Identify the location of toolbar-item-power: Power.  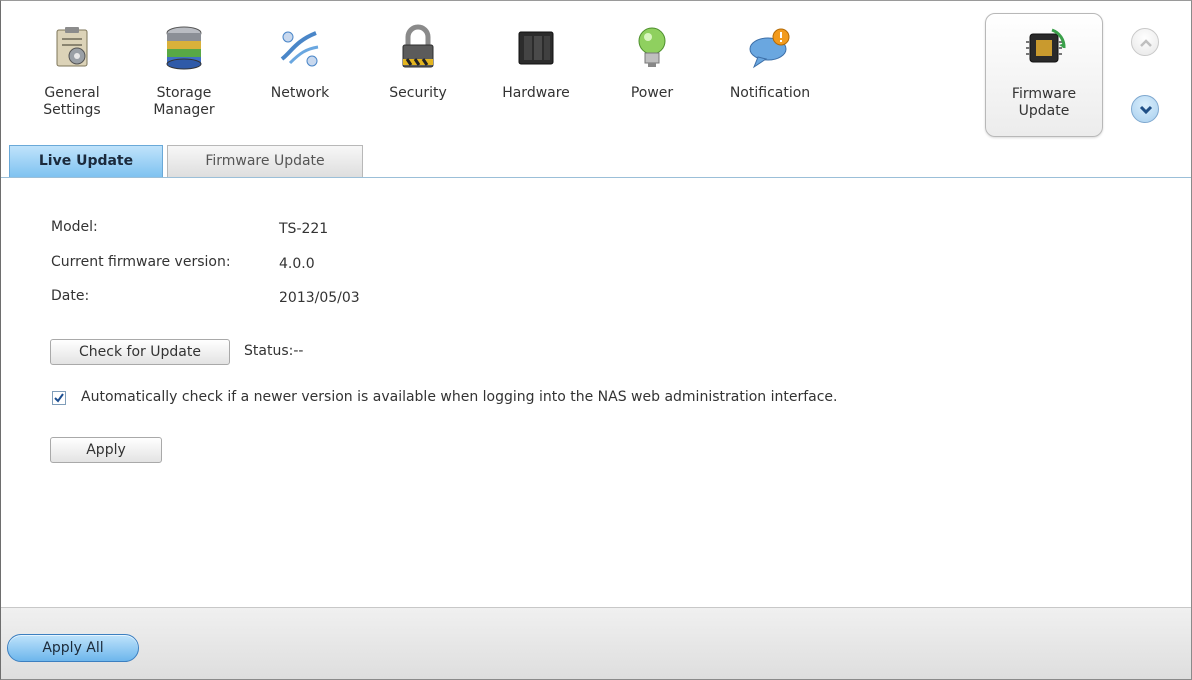
(652, 75).